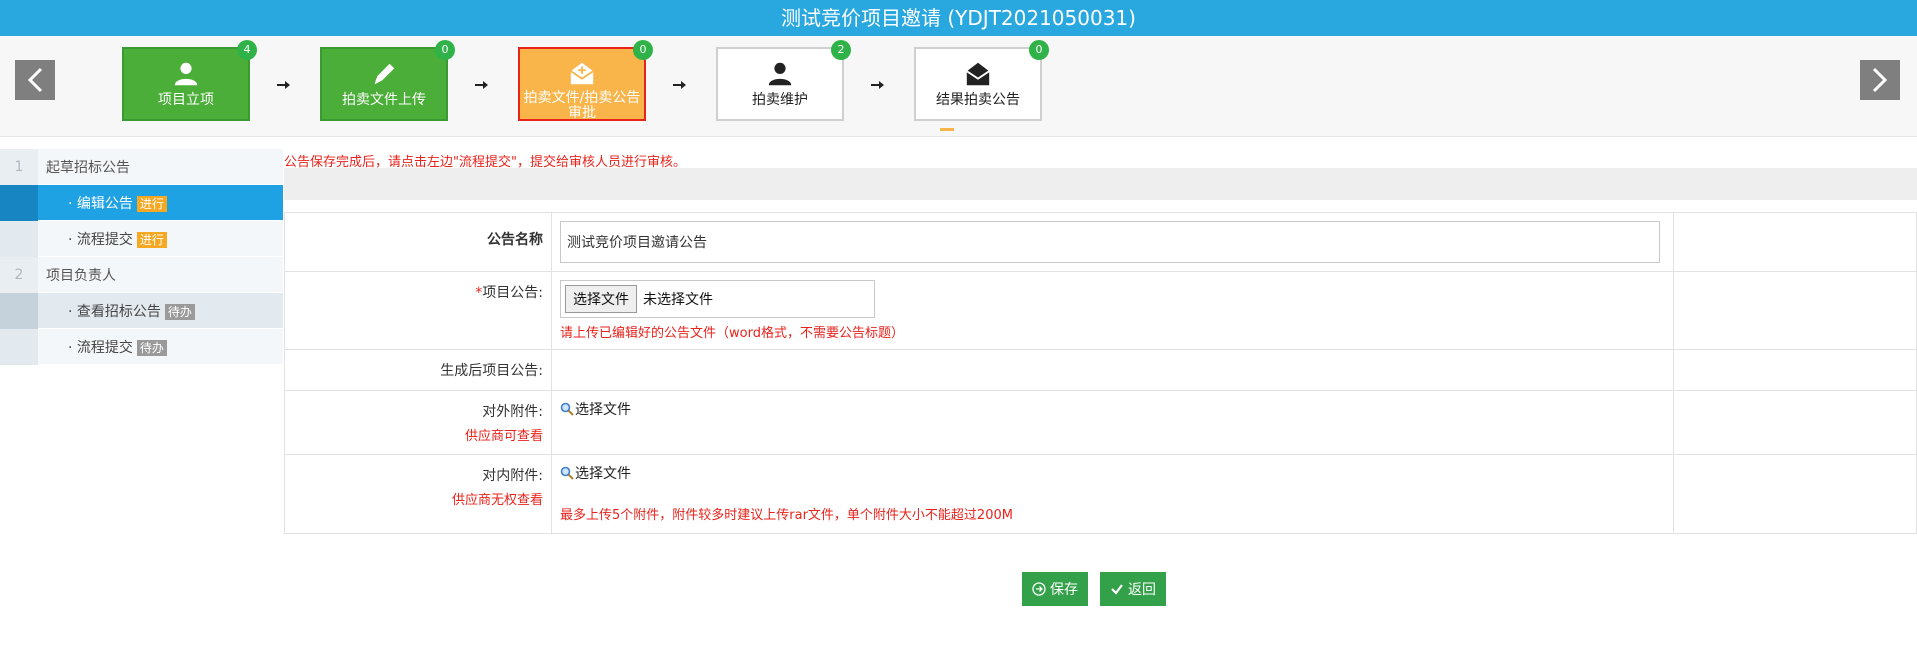  What do you see at coordinates (732, 333) in the screenshot?
I see `file-hint: 请上传已编辑好的公告文件（word格式，不需要公告标题）` at bounding box center [732, 333].